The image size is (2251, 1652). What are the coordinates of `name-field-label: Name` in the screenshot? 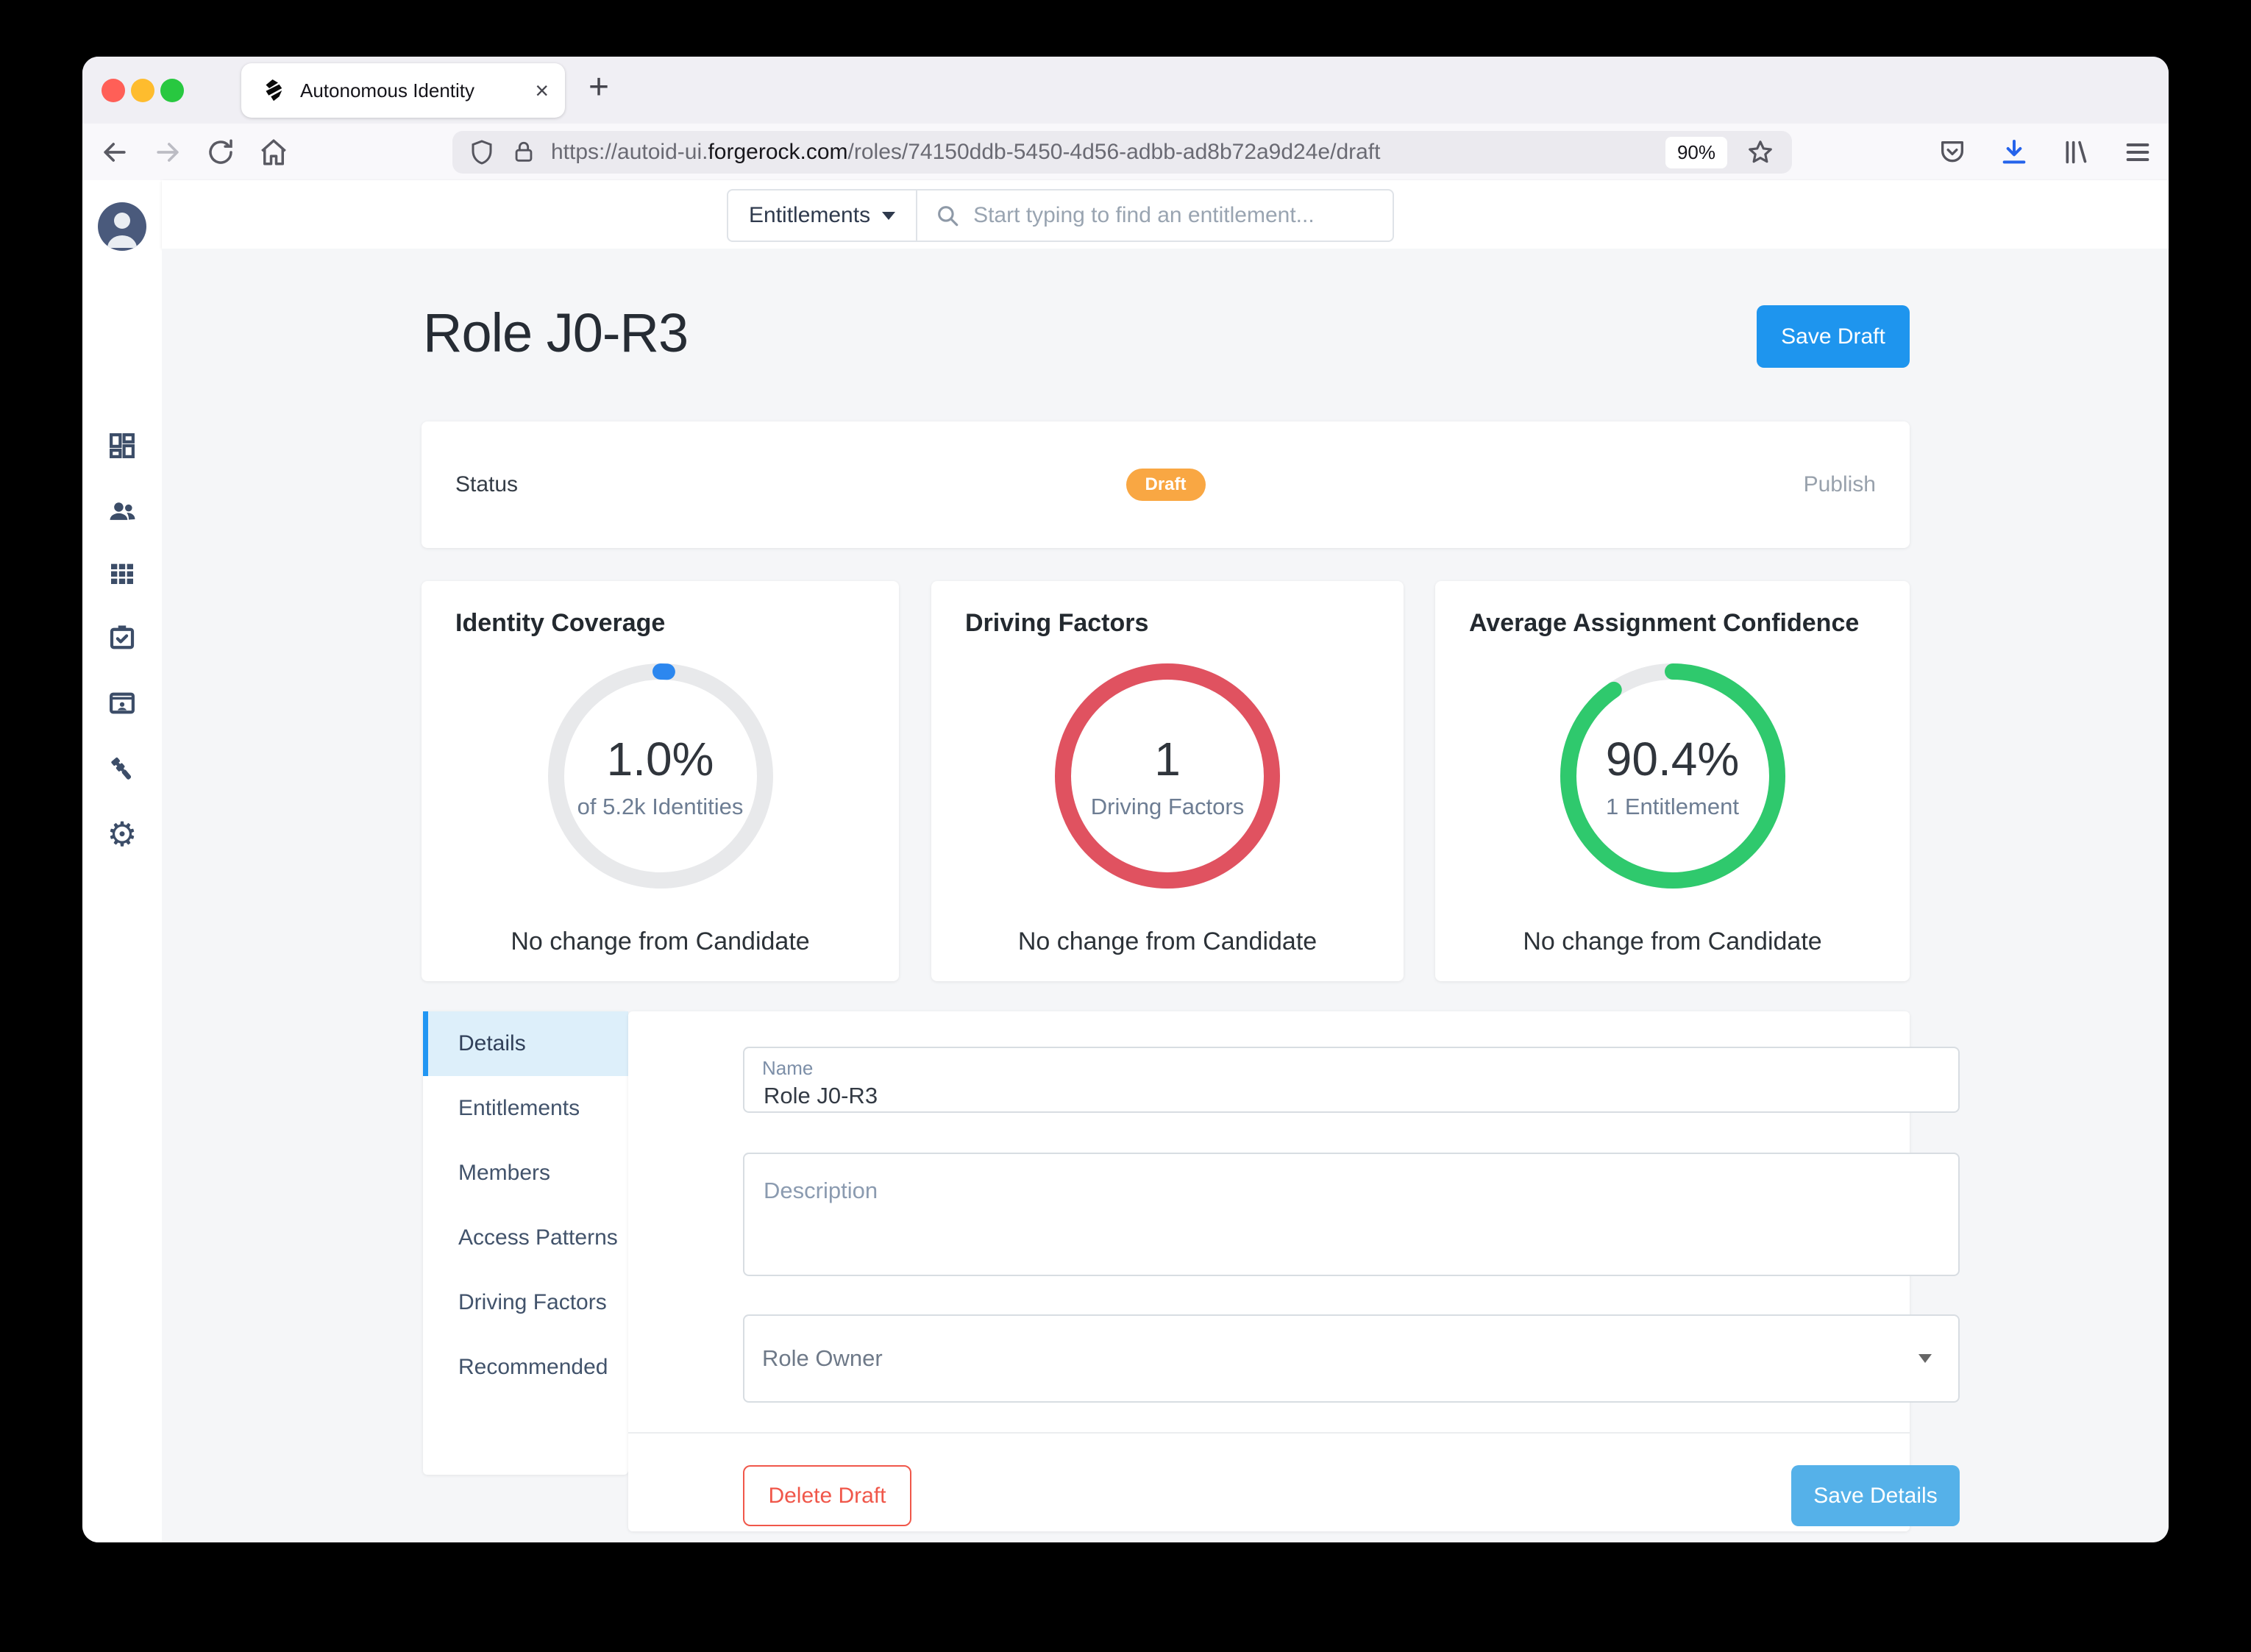 It's located at (788, 1068).